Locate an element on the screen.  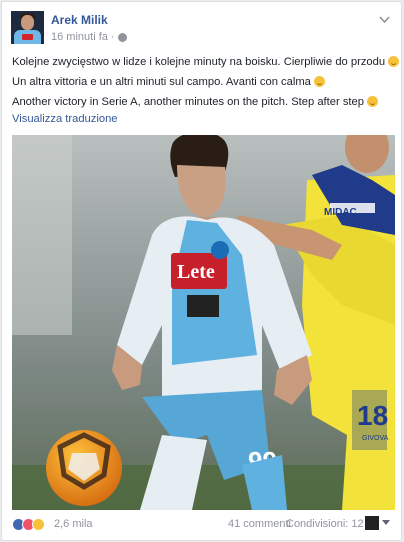
reactions-summary is located at coordinates (28, 524).